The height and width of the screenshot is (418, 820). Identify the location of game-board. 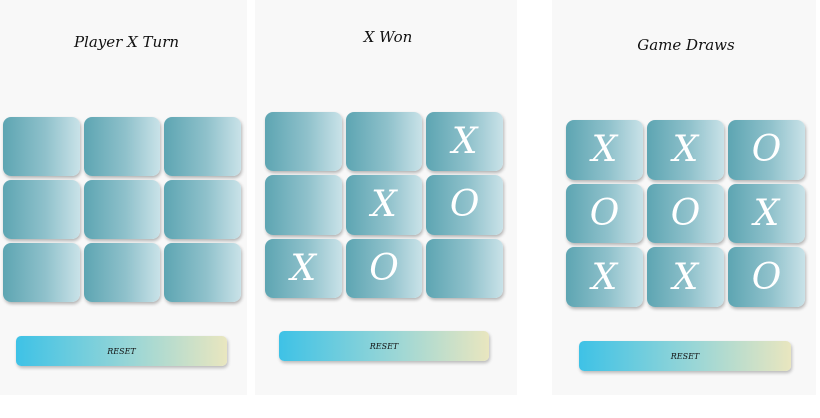
(122, 209).